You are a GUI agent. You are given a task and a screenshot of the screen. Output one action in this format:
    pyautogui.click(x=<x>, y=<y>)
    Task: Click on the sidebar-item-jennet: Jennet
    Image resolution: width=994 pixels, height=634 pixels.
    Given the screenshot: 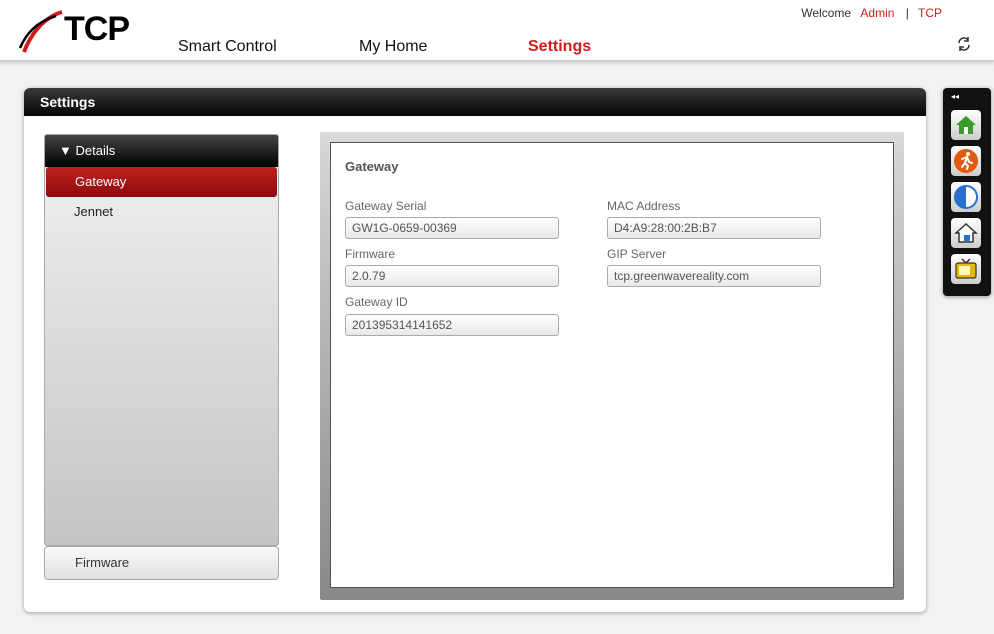 What is the action you would take?
    pyautogui.click(x=161, y=212)
    